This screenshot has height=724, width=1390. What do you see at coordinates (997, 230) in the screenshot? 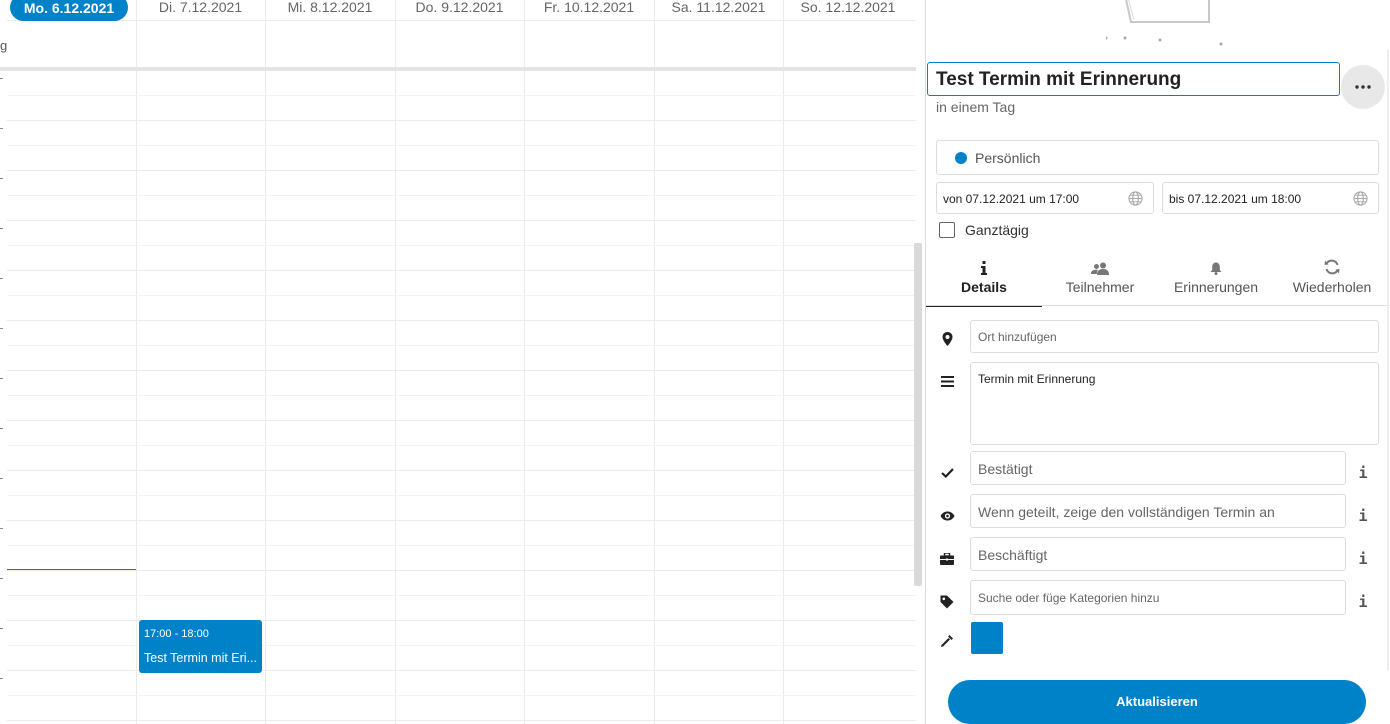
I see `allday-label: Ganztägig` at bounding box center [997, 230].